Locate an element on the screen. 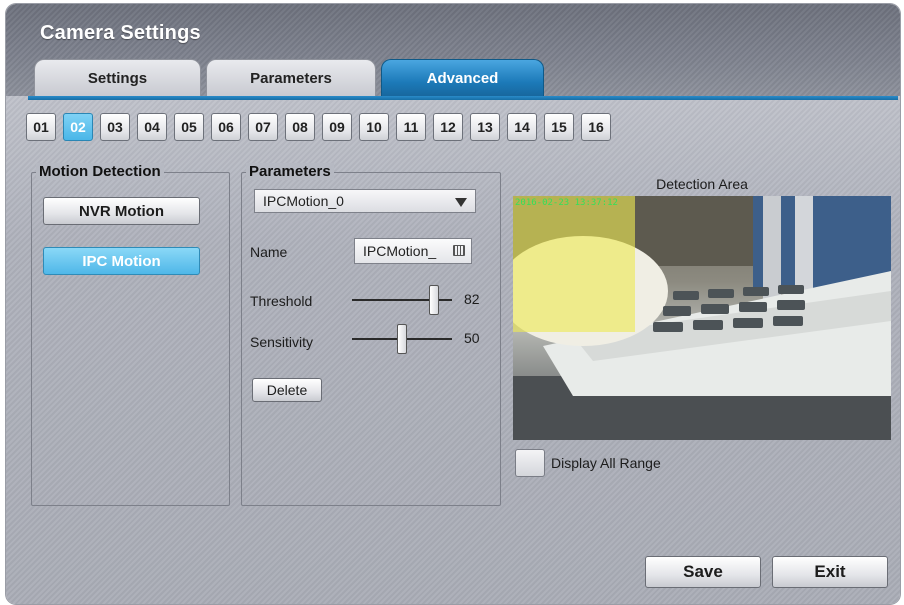  channel-14-button: 14 is located at coordinates (522, 127).